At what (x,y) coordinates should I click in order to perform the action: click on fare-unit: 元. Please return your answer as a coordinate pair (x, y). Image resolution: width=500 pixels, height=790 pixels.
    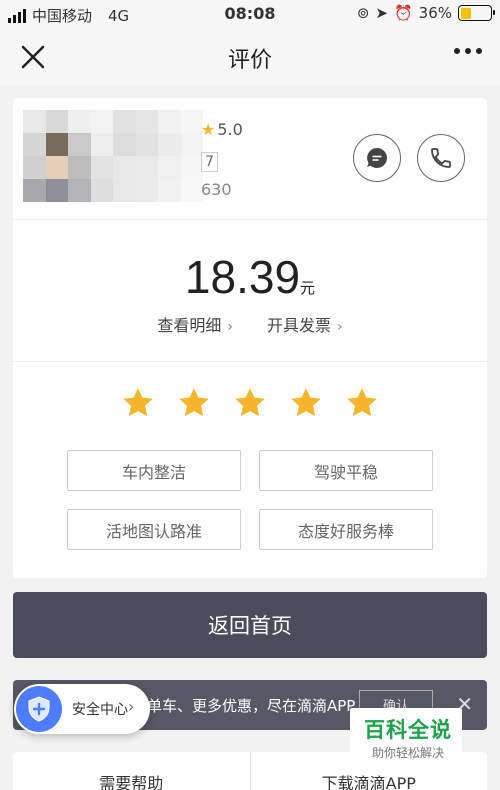
    Looking at the image, I should click on (308, 288).